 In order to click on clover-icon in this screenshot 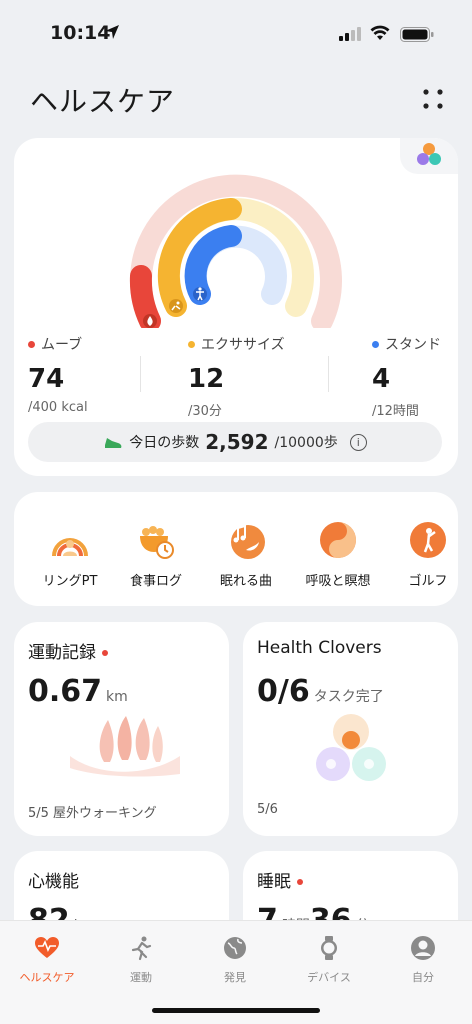, I will do `click(429, 154)`.